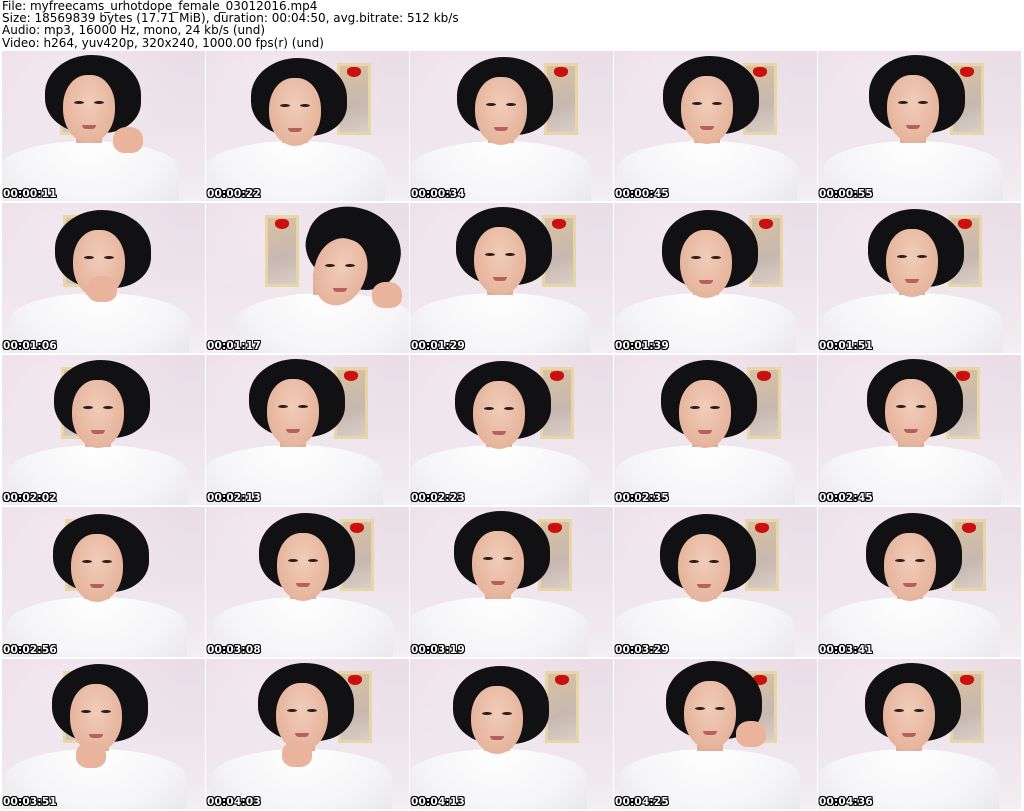  What do you see at coordinates (846, 498) in the screenshot?
I see `thumbnail-timestamp: 00:02:45` at bounding box center [846, 498].